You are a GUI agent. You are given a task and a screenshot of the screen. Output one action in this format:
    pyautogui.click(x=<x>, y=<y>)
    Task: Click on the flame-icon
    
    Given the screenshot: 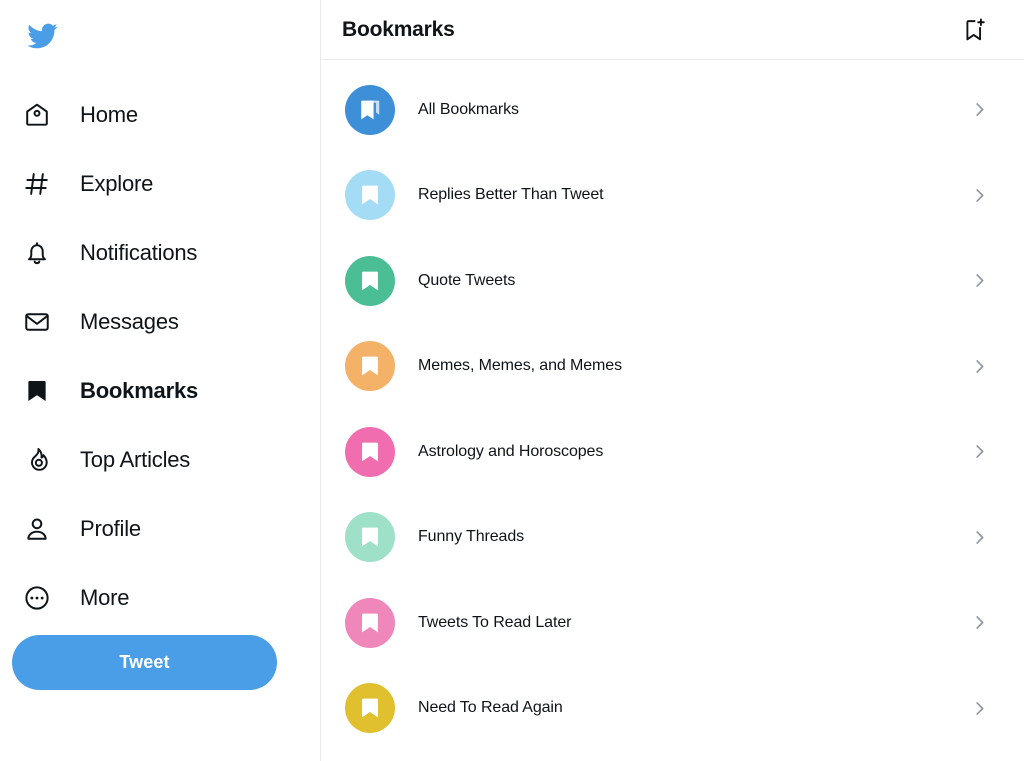 What is the action you would take?
    pyautogui.click(x=37, y=460)
    